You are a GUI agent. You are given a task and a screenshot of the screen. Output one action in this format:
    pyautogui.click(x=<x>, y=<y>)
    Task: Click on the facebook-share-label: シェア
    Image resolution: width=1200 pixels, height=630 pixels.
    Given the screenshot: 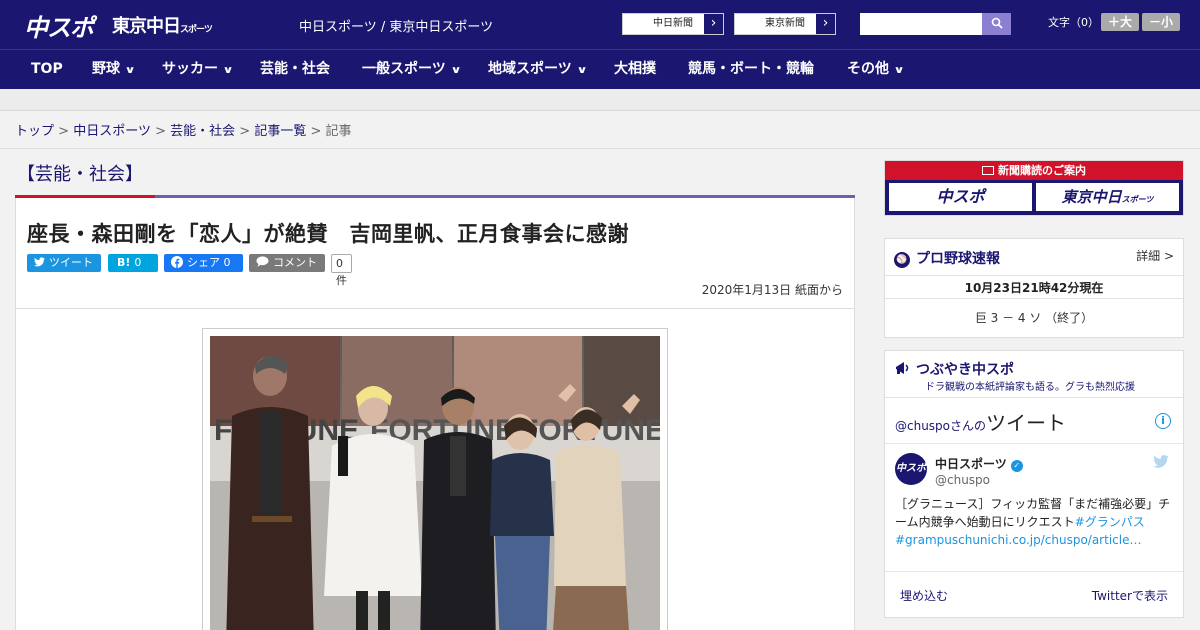 What is the action you would take?
    pyautogui.click(x=203, y=262)
    